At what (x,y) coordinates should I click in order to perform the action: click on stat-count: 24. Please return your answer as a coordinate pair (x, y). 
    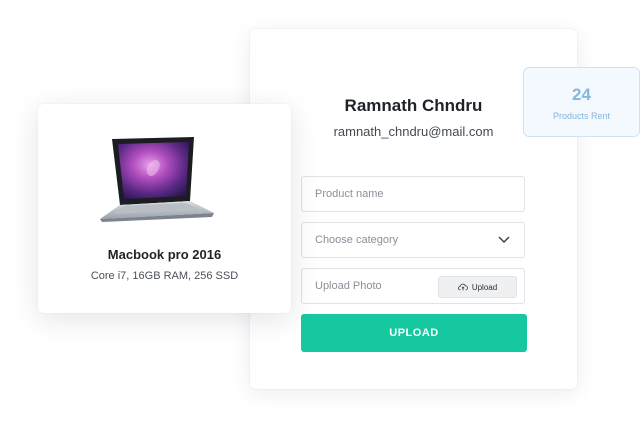
    Looking at the image, I should click on (581, 94).